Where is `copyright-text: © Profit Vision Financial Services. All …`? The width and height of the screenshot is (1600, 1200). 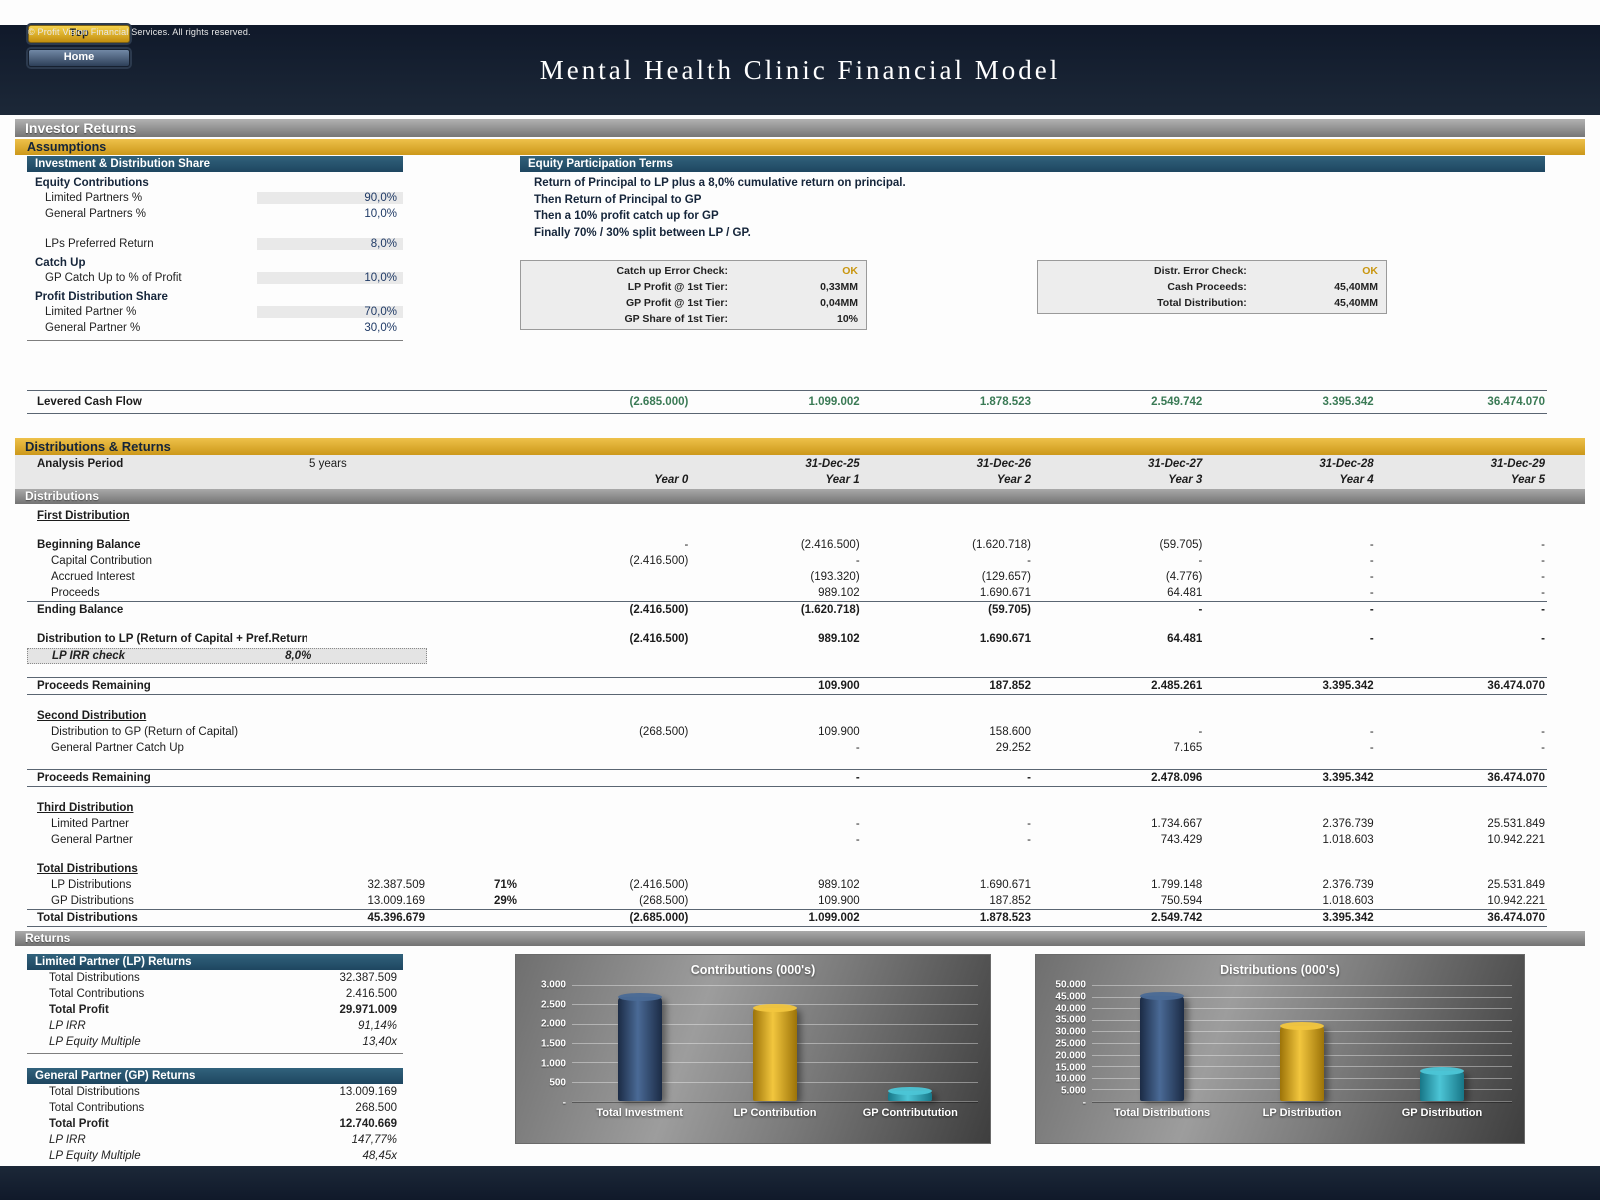 copyright-text: © Profit Vision Financial Services. All … is located at coordinates (139, 32).